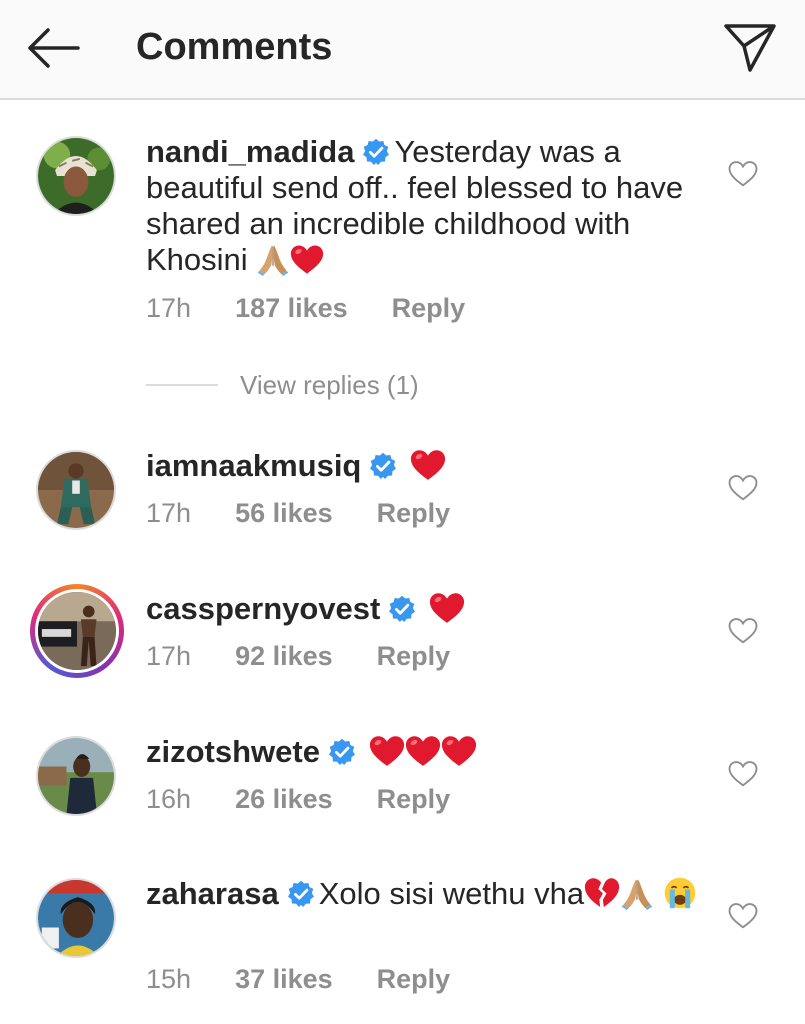 The image size is (805, 1024). I want to click on share-button, so click(750, 48).